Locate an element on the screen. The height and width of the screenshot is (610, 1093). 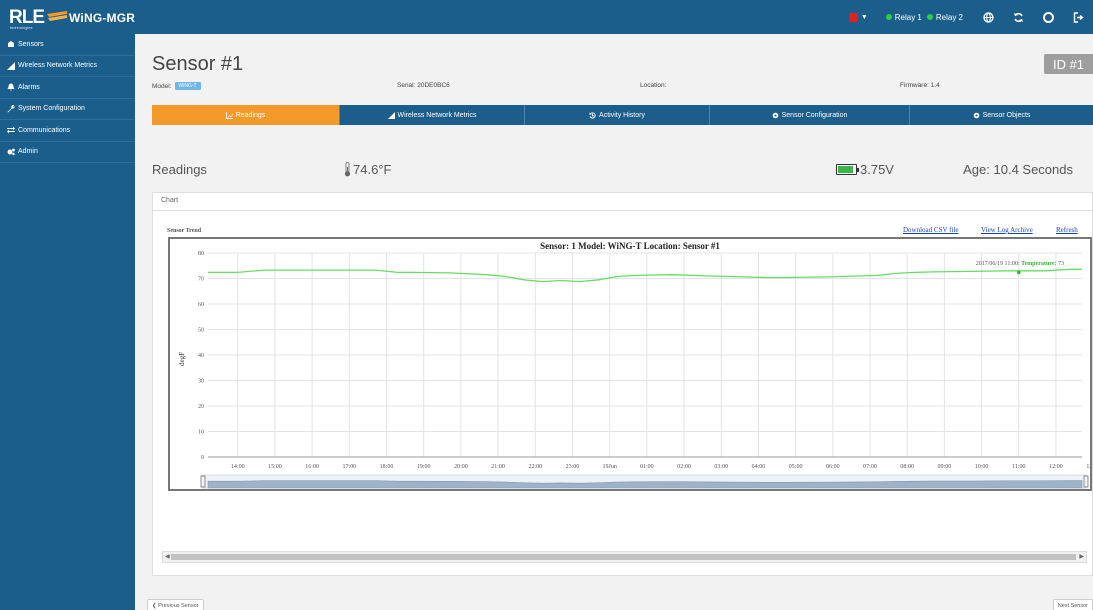
sidebar-item-label: Wireless Network Metrics is located at coordinates (57, 66).